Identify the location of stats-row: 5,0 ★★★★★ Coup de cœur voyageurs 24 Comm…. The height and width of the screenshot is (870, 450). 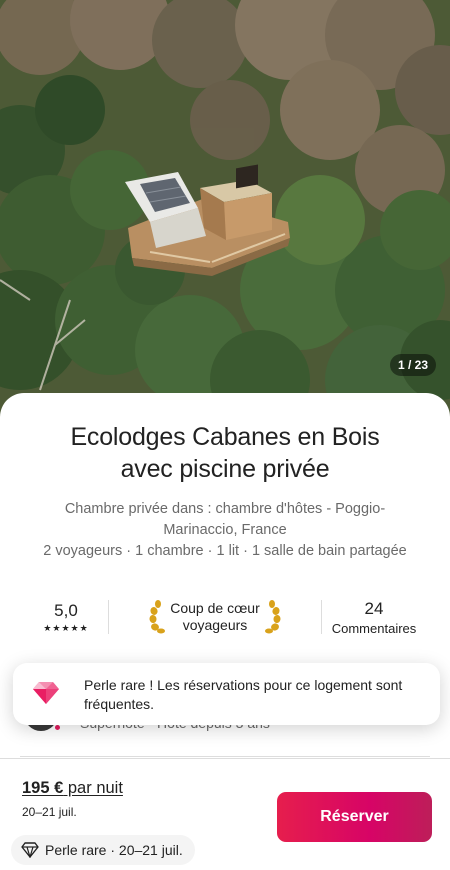
(225, 617).